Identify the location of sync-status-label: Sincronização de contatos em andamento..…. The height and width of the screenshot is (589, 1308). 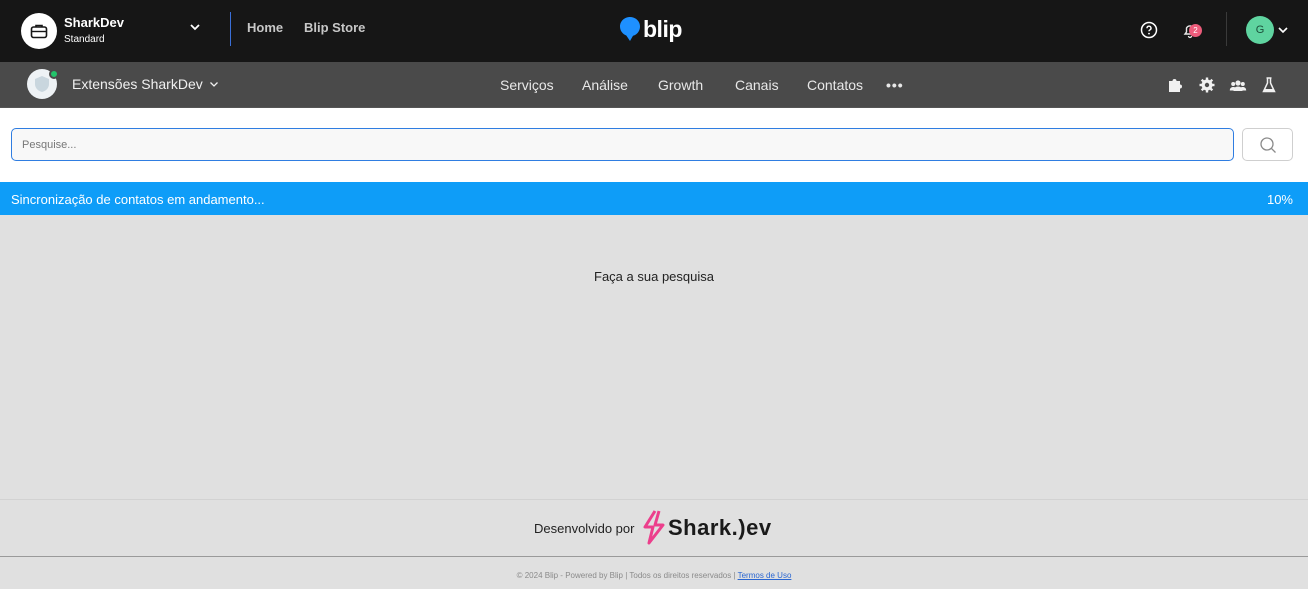
(138, 199).